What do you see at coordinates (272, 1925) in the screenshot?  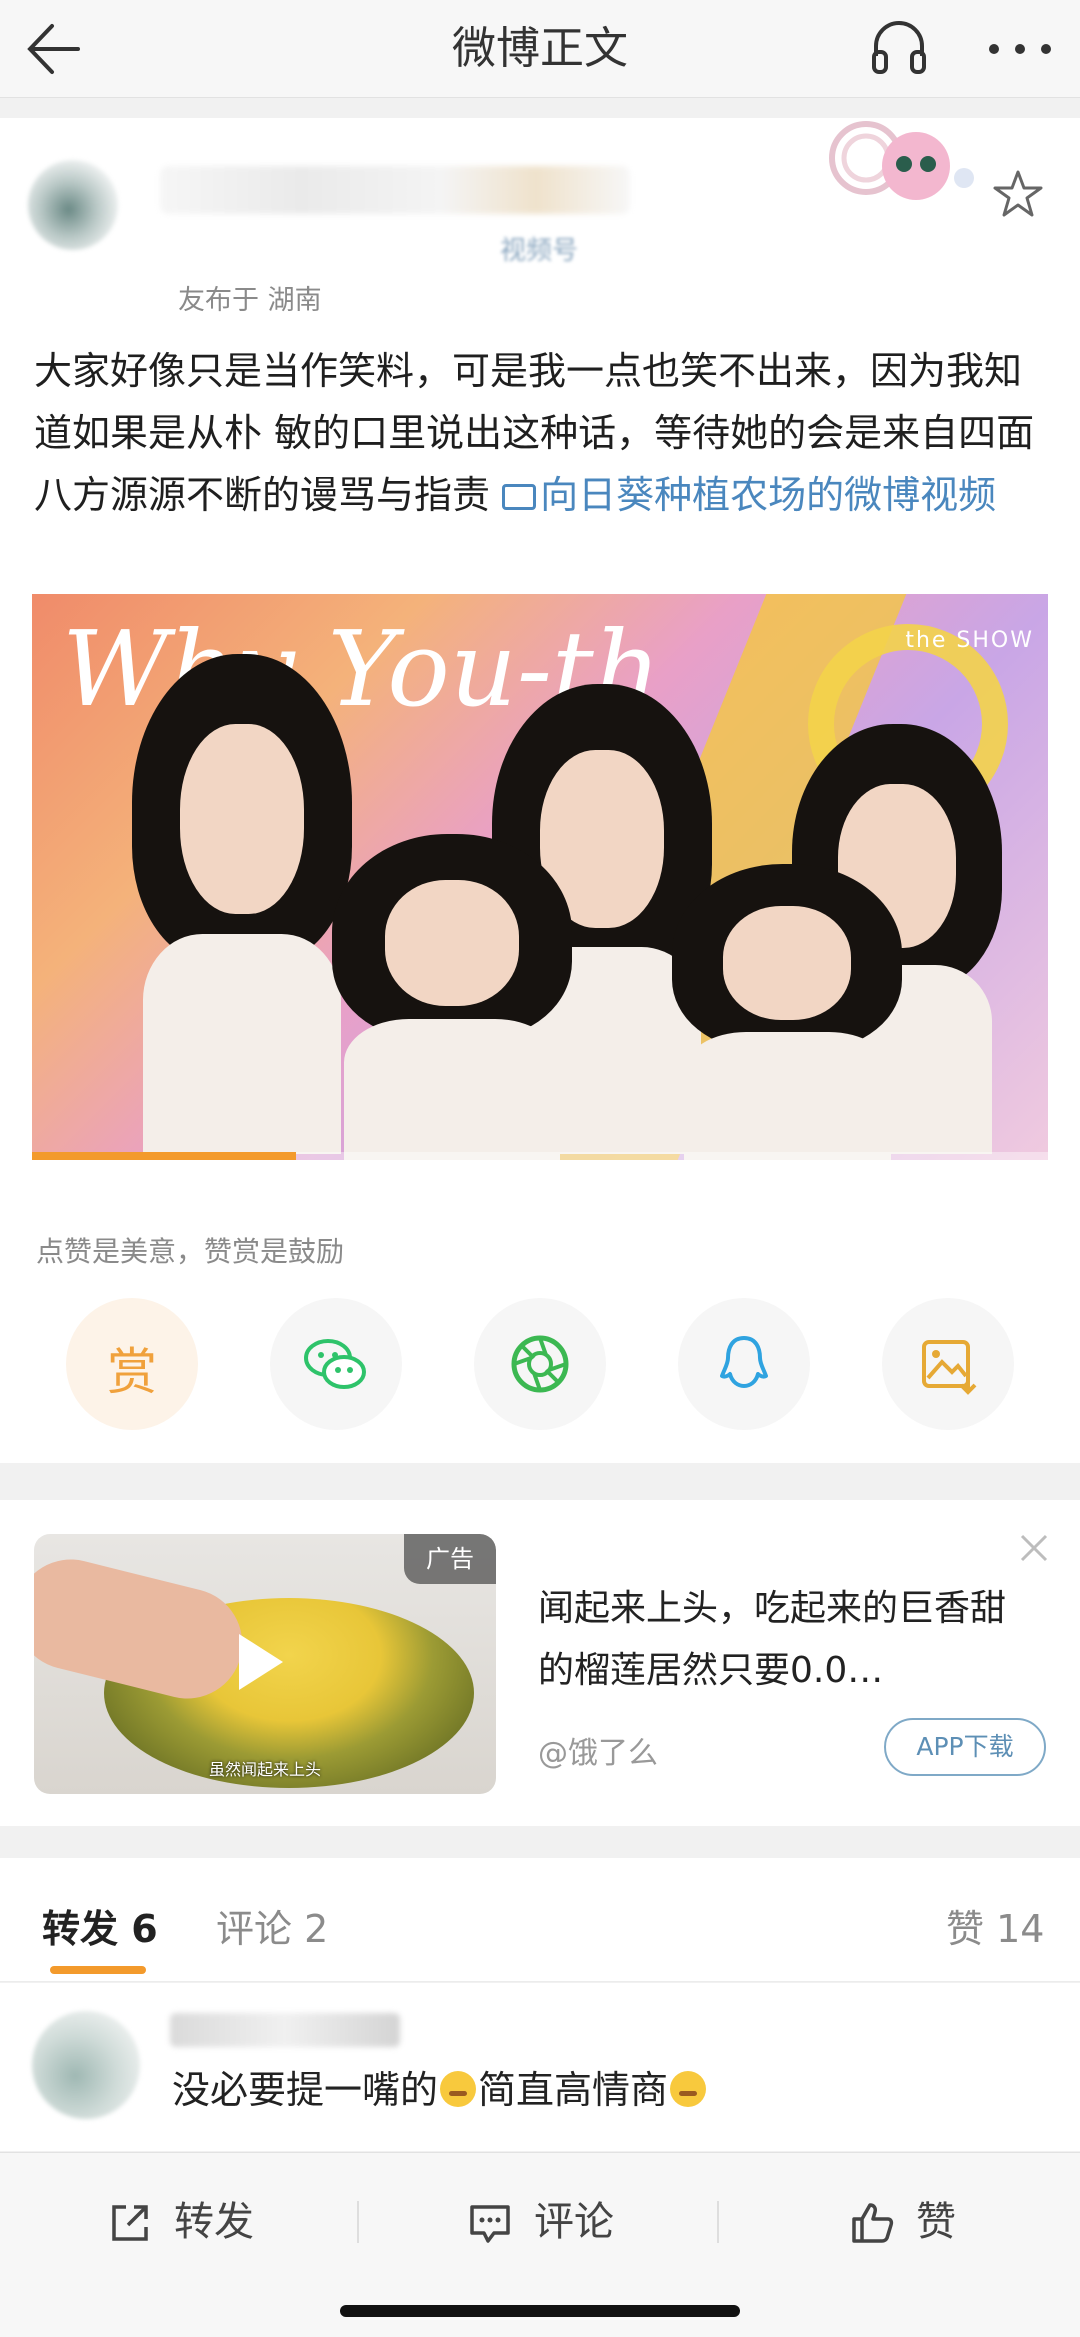 I see `tab-comments: 评论 2` at bounding box center [272, 1925].